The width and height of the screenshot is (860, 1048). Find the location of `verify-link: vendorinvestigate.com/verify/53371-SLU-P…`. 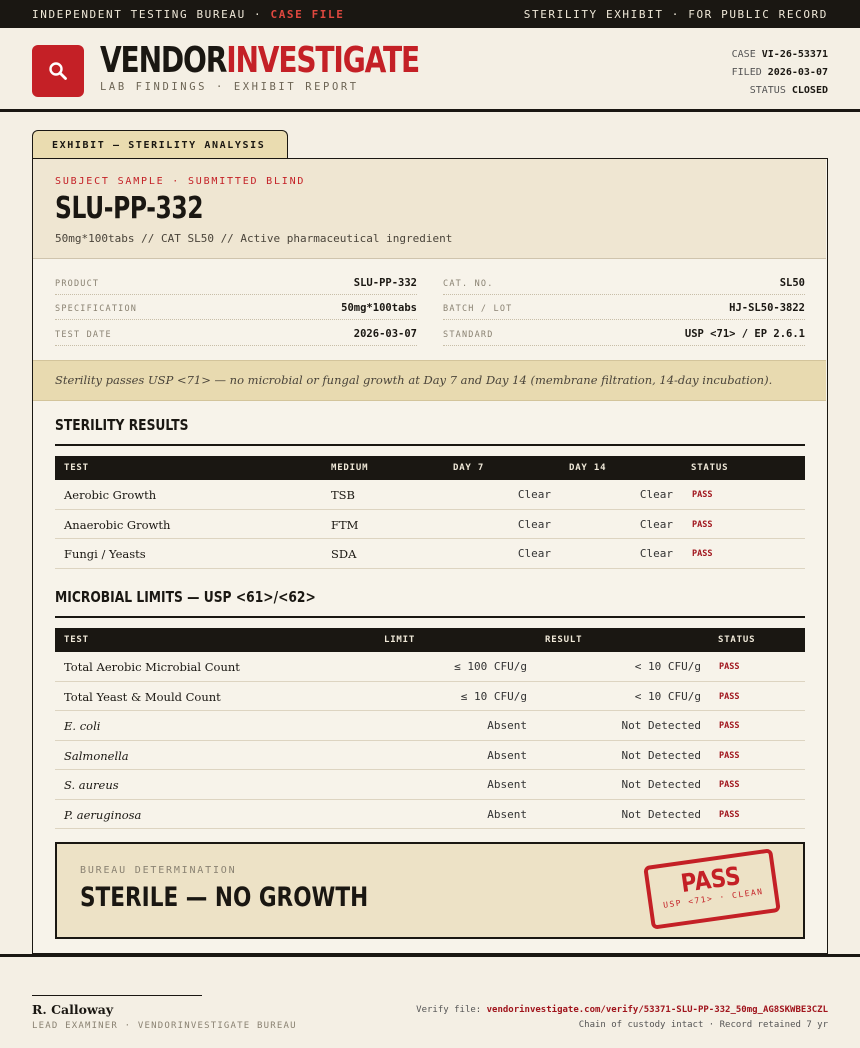

verify-link: vendorinvestigate.com/verify/53371-SLU-P… is located at coordinates (657, 1010).